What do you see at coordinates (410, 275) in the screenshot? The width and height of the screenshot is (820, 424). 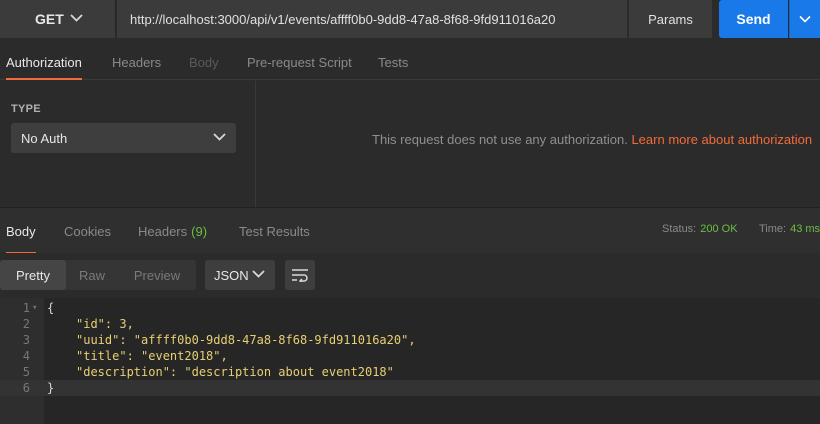 I see `response-view-controls: Pretty Raw Preview JSON` at bounding box center [410, 275].